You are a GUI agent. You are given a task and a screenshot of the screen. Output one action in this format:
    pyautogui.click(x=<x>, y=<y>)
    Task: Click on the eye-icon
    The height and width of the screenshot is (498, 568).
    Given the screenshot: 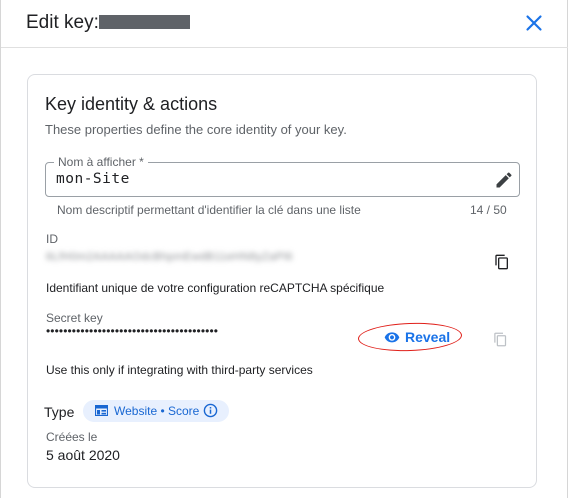 What is the action you would take?
    pyautogui.click(x=392, y=337)
    